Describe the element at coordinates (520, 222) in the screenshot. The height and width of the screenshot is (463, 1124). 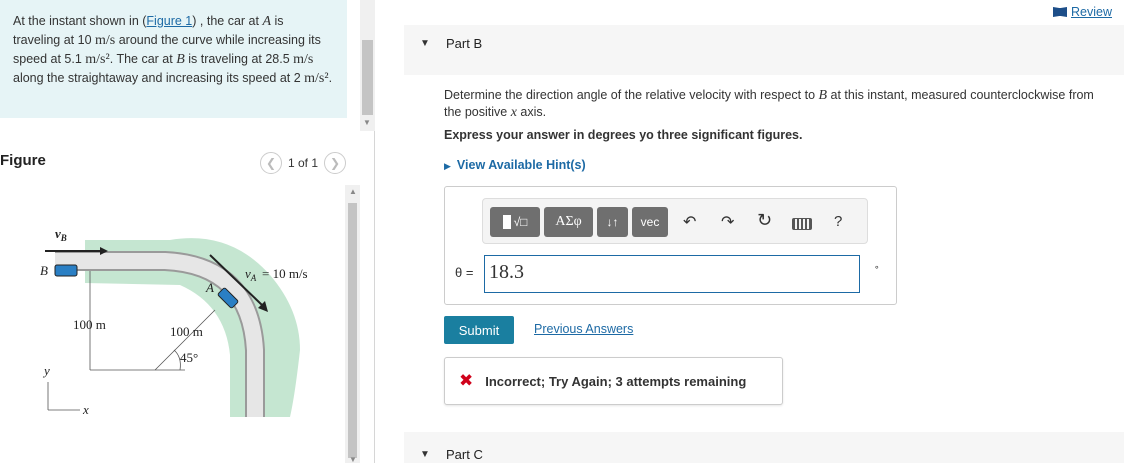
I see `templates-label: √□` at that location.